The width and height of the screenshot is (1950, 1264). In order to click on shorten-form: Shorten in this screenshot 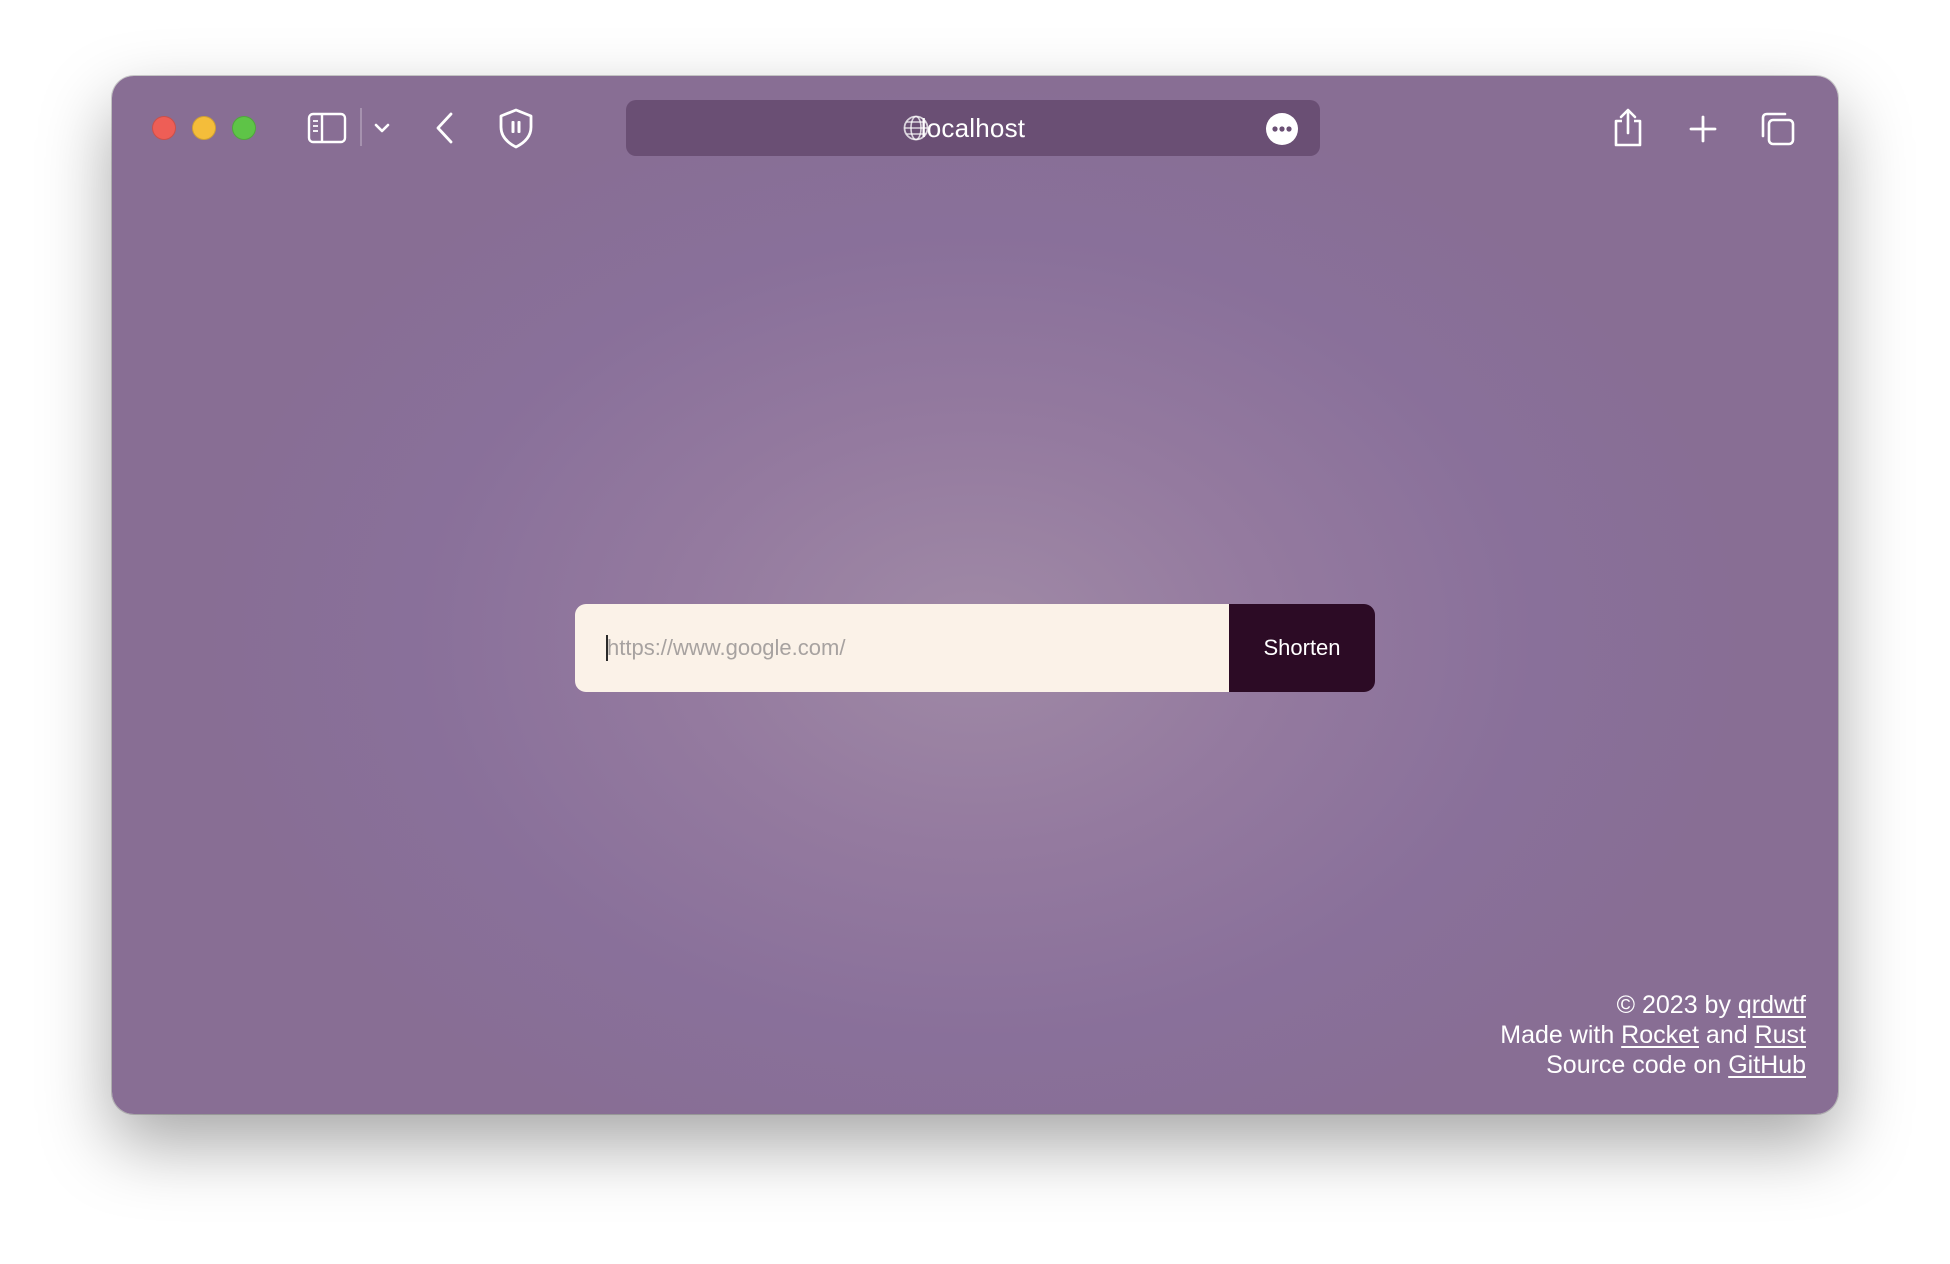, I will do `click(975, 648)`.